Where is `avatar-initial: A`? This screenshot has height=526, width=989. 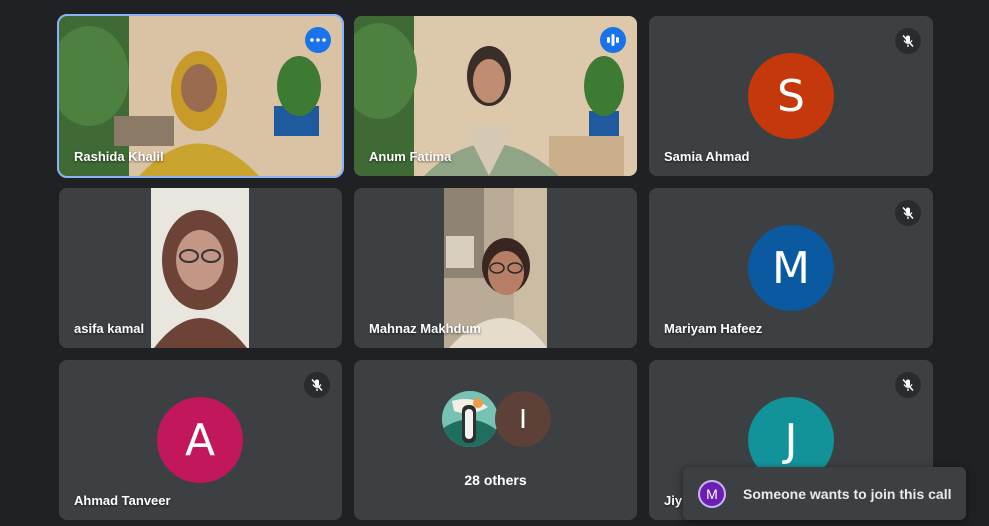 avatar-initial: A is located at coordinates (200, 440).